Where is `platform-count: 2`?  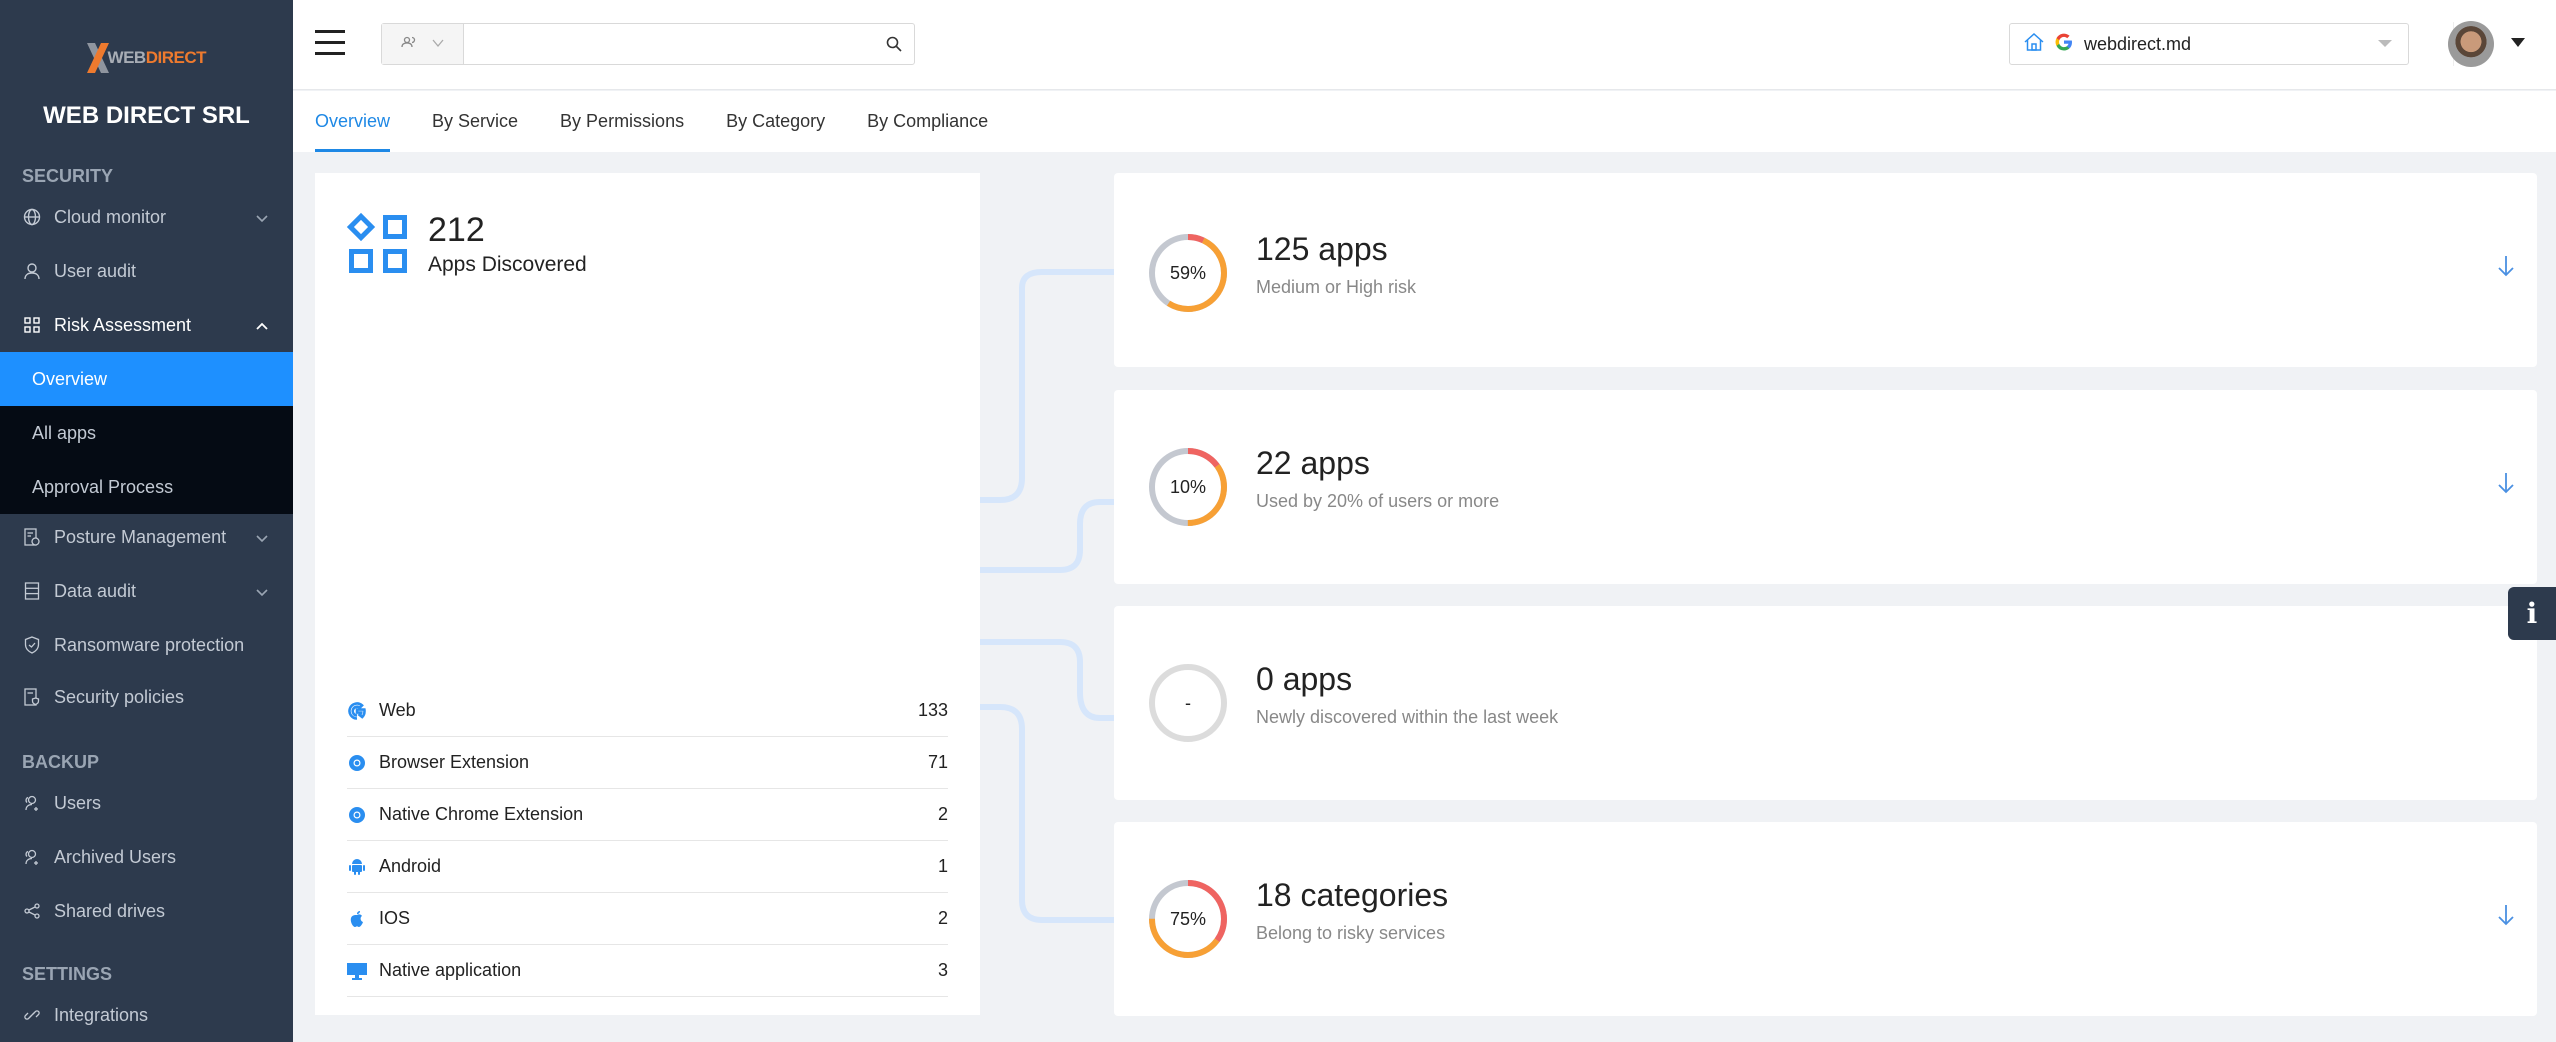 platform-count: 2 is located at coordinates (942, 918).